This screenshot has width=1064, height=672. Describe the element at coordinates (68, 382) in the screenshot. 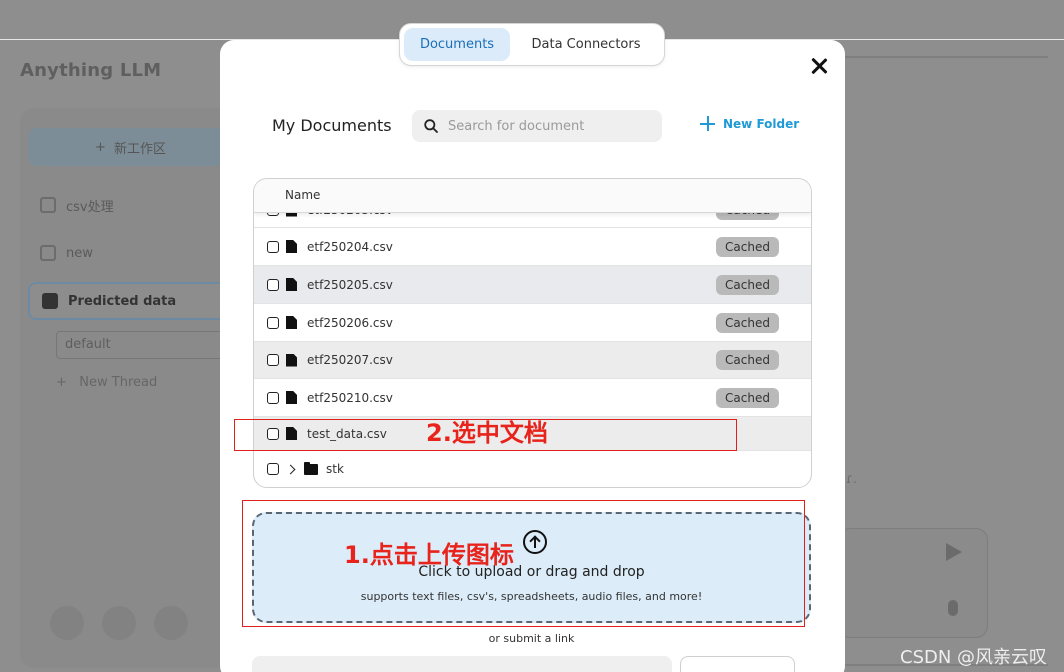

I see `plus-icon: +` at that location.